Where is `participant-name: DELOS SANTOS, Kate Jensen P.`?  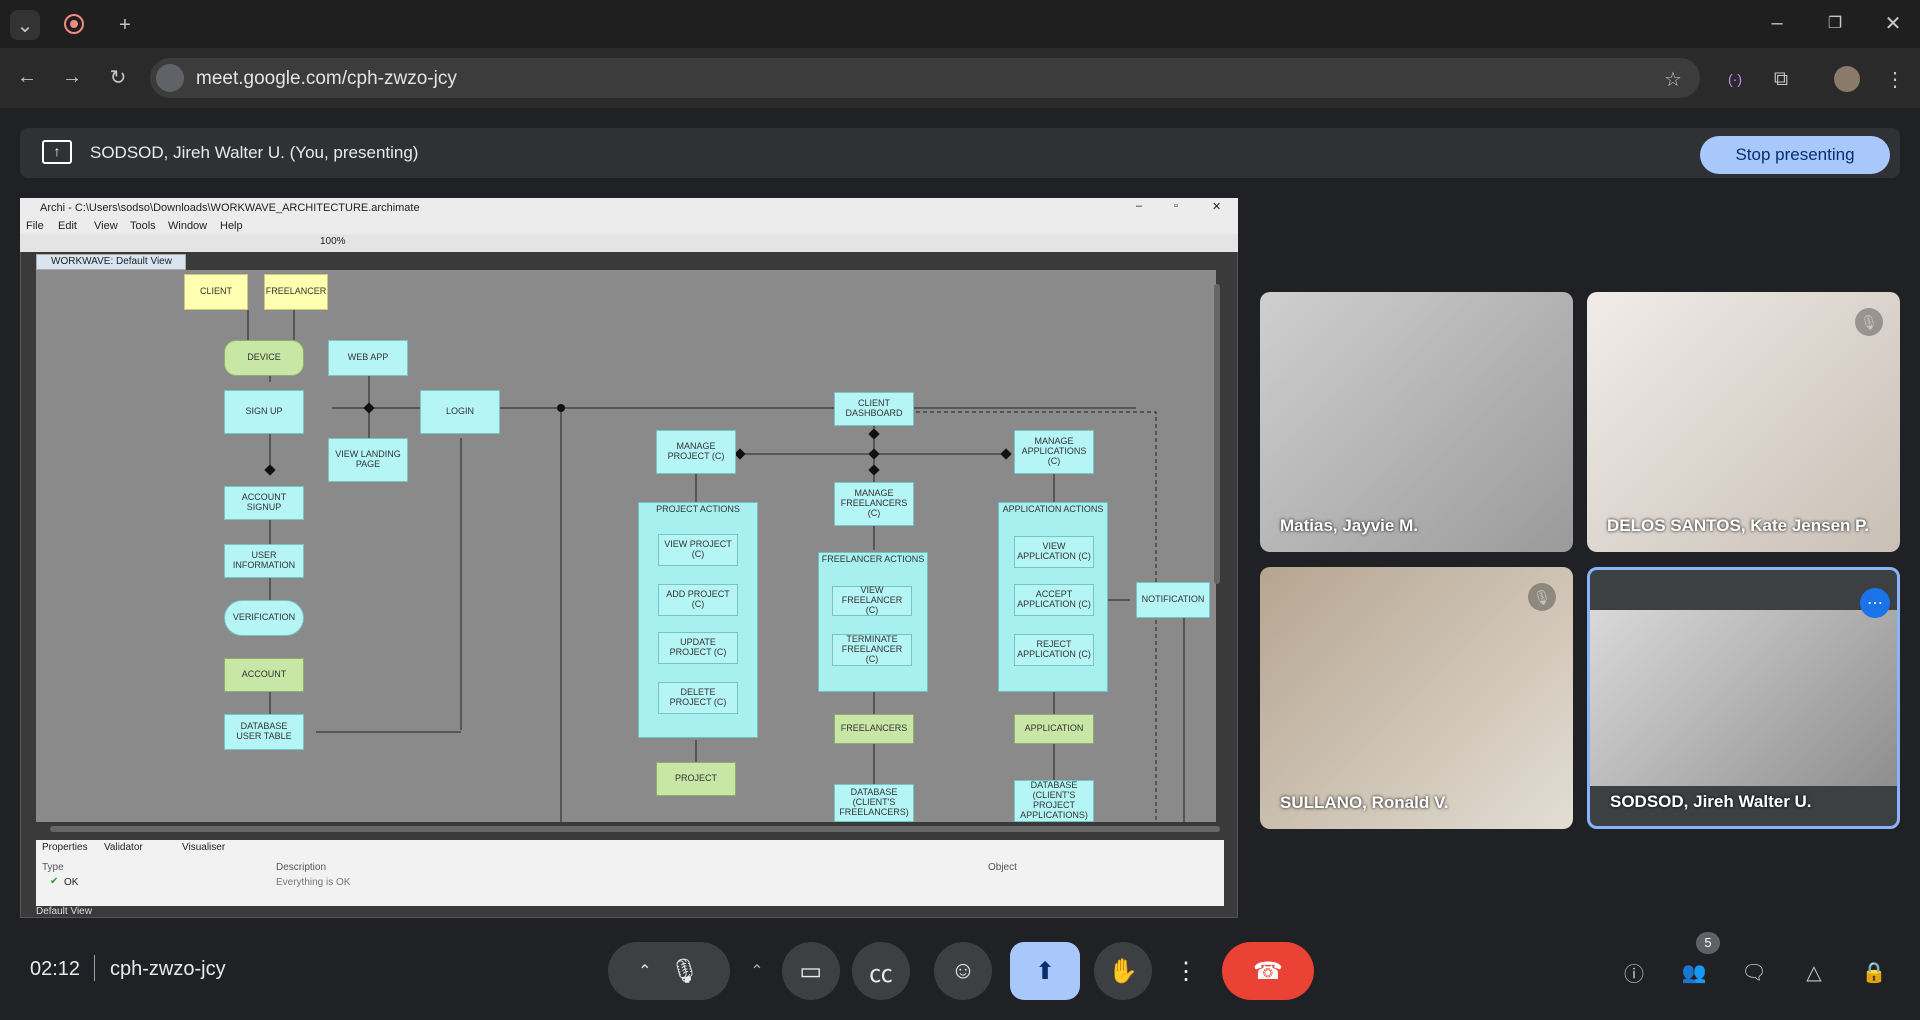
participant-name: DELOS SANTOS, Kate Jensen P. is located at coordinates (1738, 525).